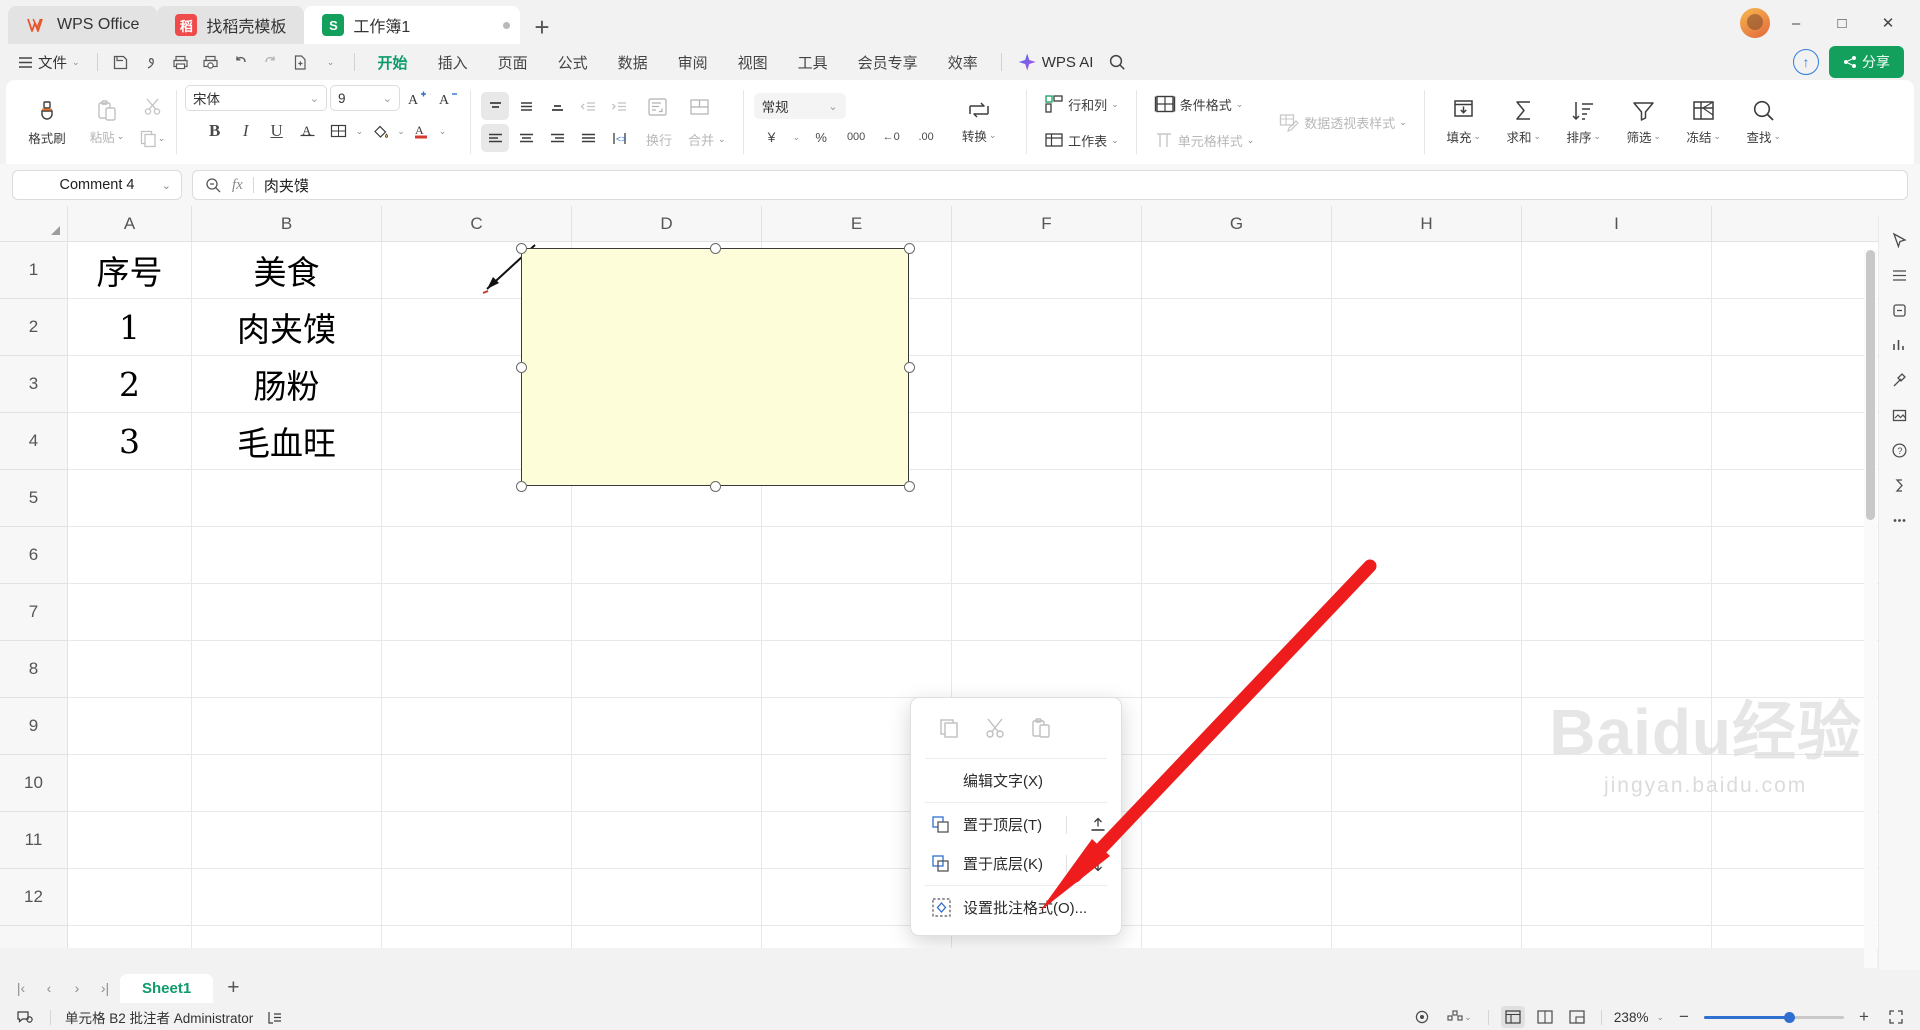  Describe the element at coordinates (1900, 345) in the screenshot. I see `chart-icon` at that location.